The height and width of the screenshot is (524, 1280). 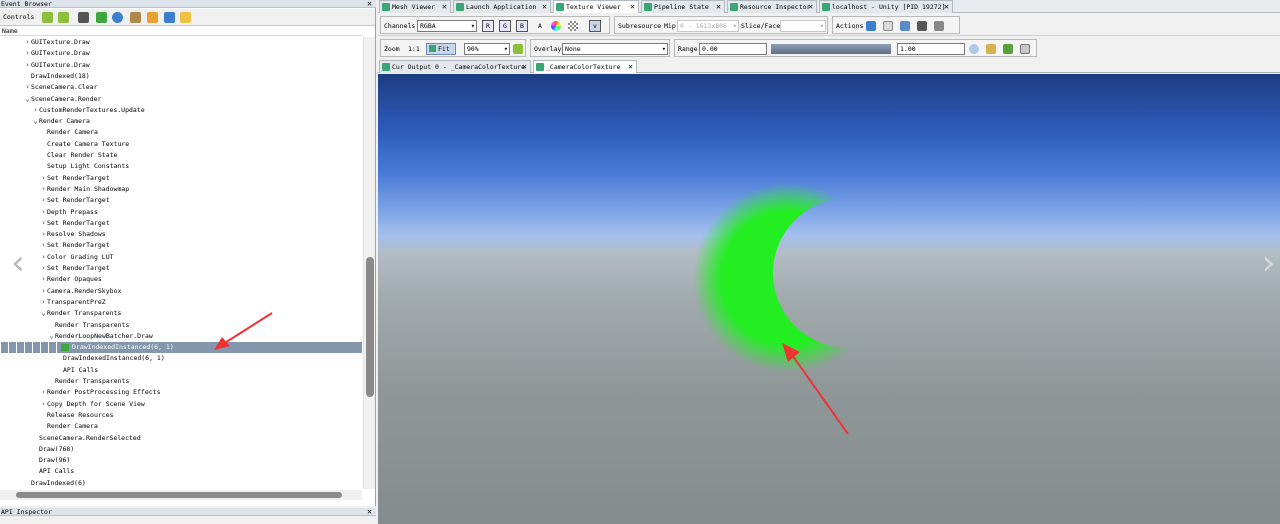 I want to click on settings-gear-icon, so click(x=152, y=17).